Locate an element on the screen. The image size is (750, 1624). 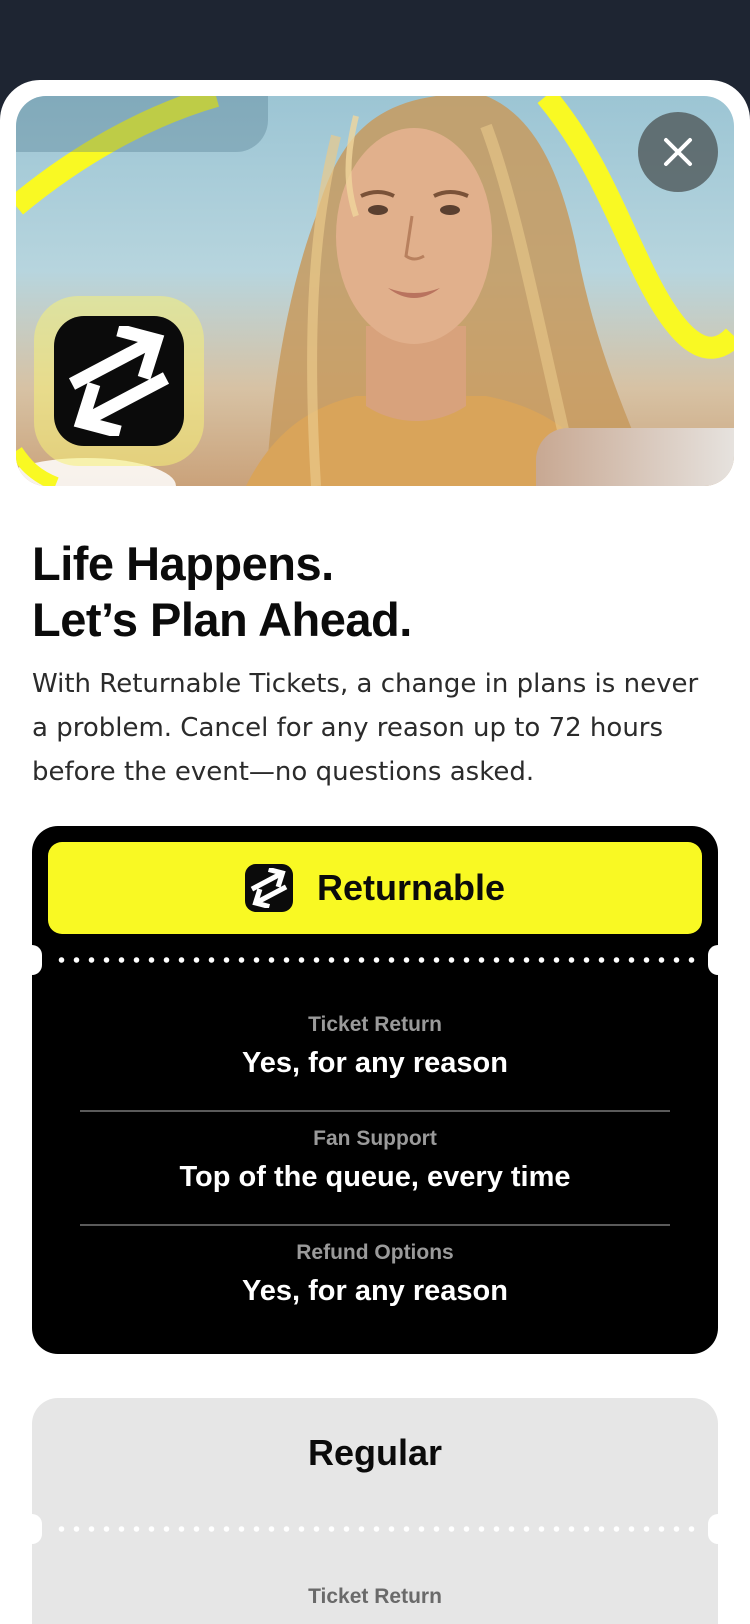
page-title: Life Happens. Let’s Plan Ahead. is located at coordinates (377, 592).